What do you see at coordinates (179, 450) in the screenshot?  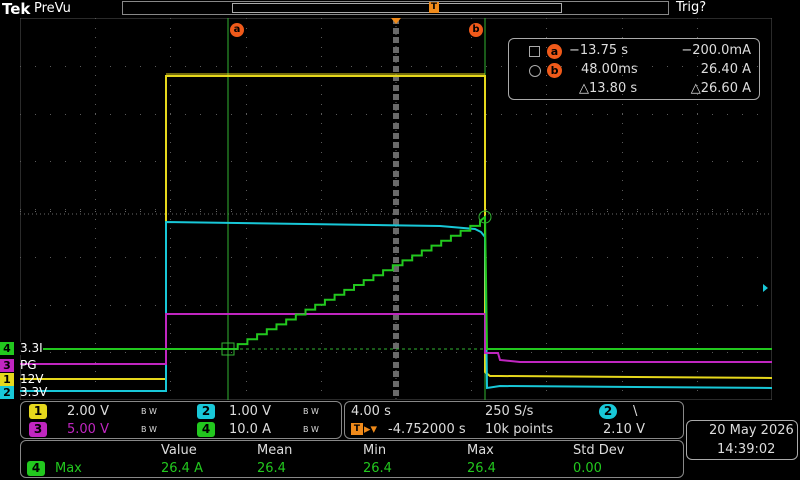 I see `meas-header-value: Value` at bounding box center [179, 450].